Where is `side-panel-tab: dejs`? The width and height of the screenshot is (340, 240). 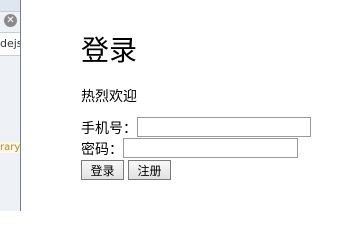
side-panel-tab: dejs is located at coordinates (10, 44).